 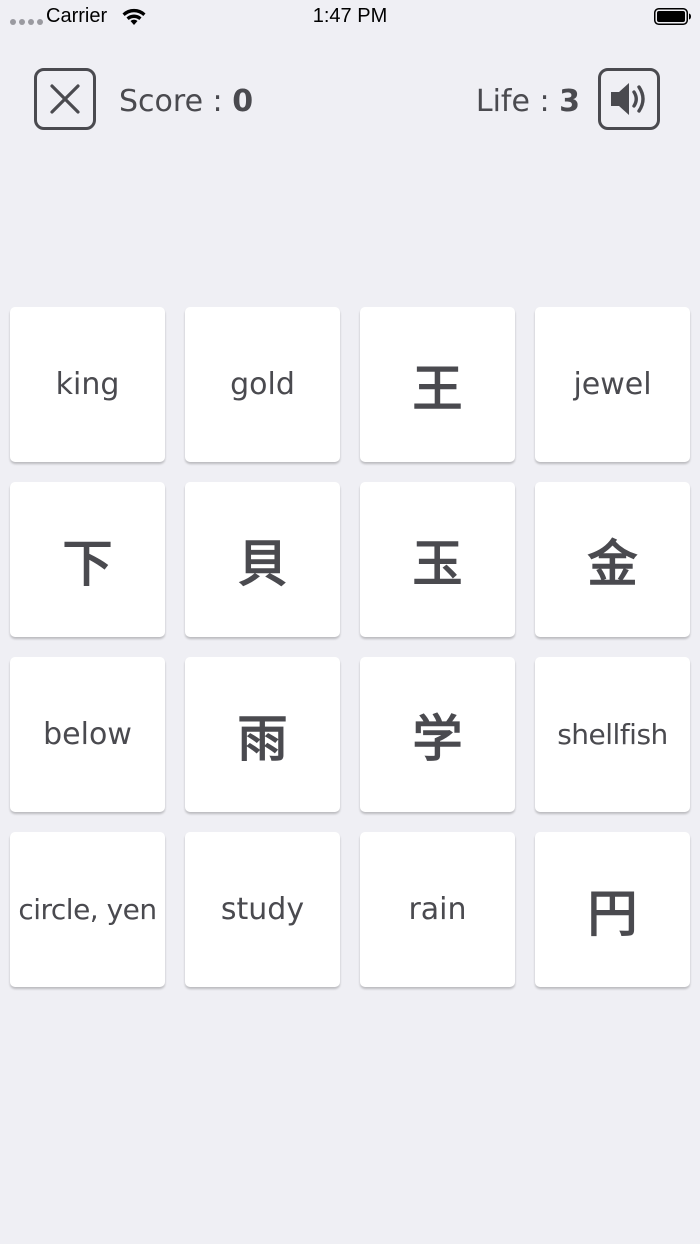 I want to click on speaker-icon, so click(x=628, y=99).